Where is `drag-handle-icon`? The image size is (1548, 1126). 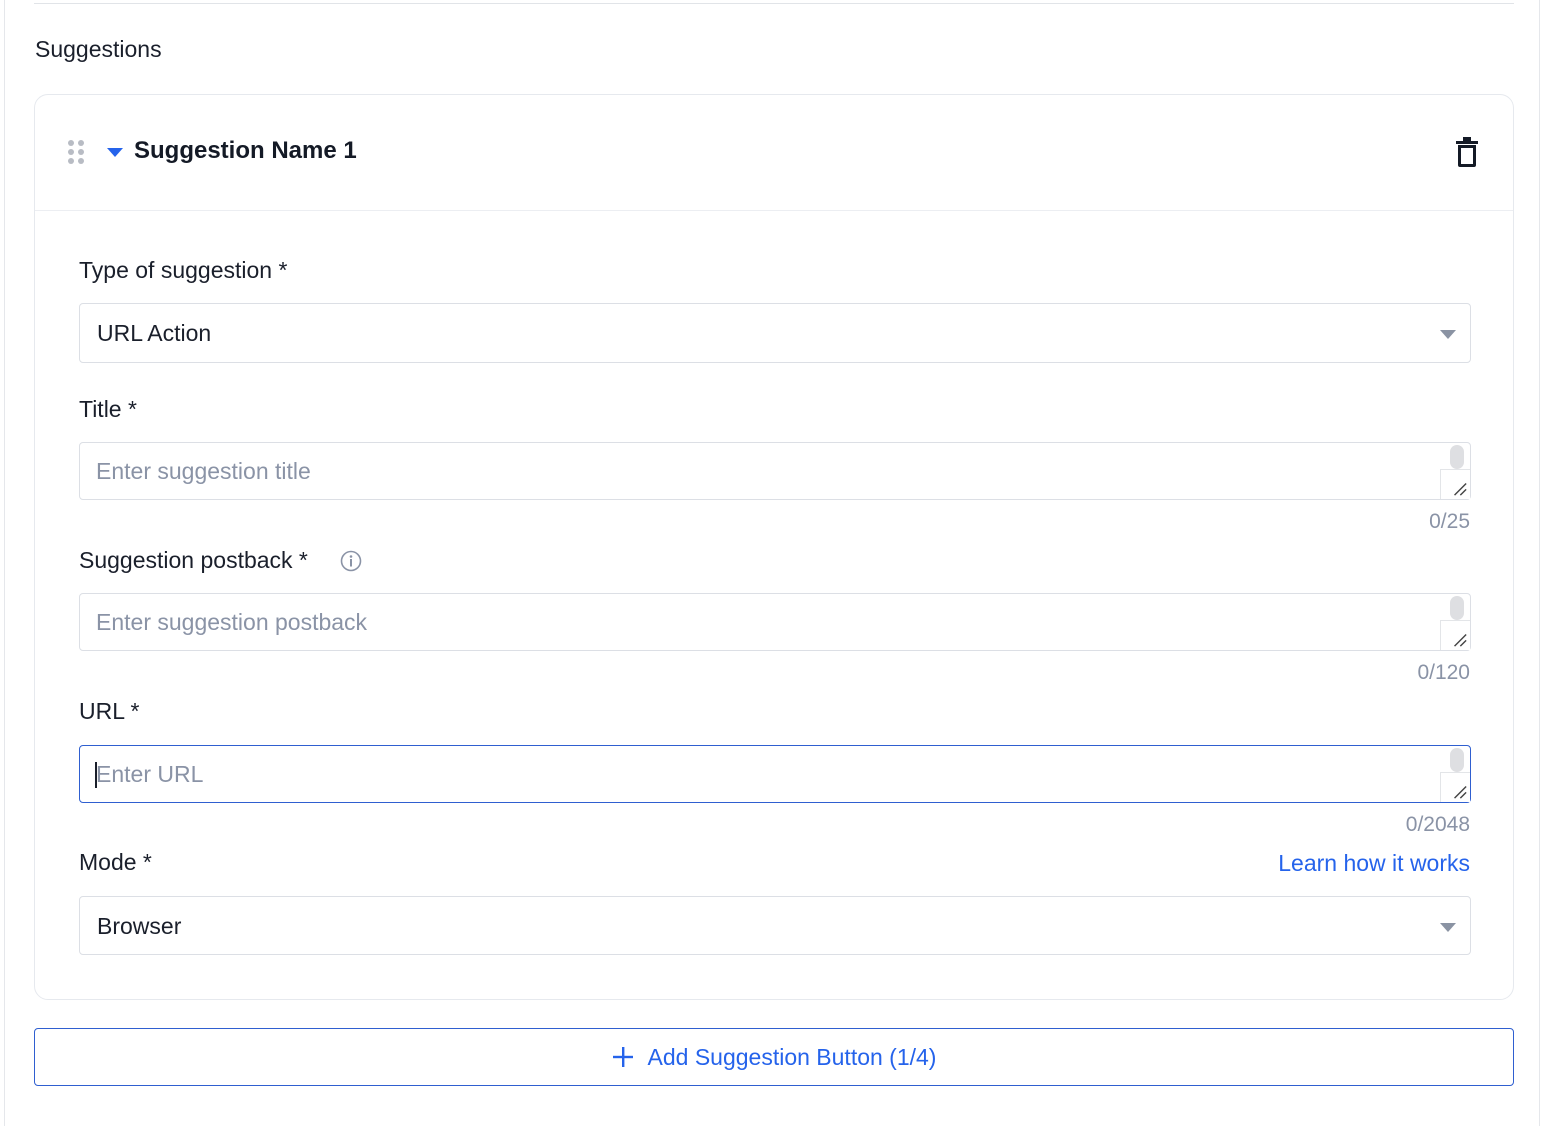 drag-handle-icon is located at coordinates (76, 152).